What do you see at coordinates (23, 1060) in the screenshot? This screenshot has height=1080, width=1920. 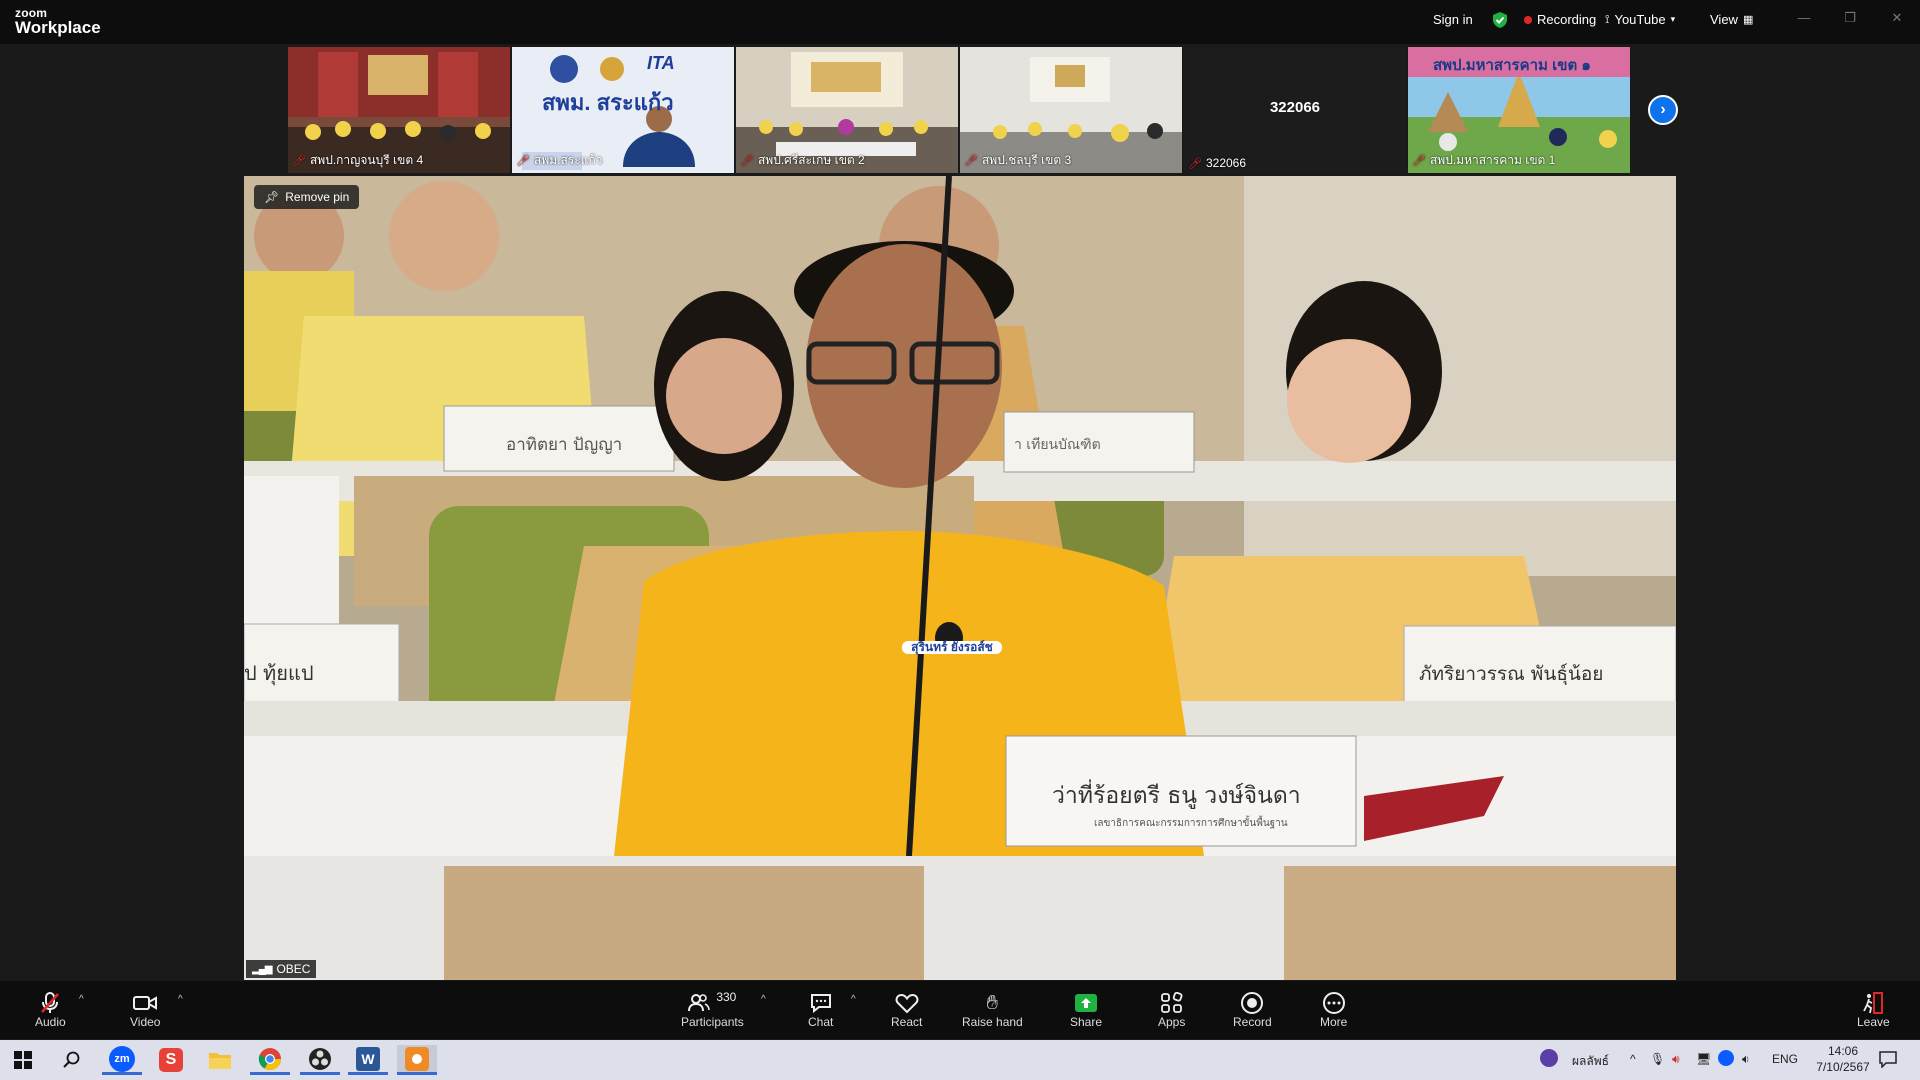 I see `windows-start-icon` at bounding box center [23, 1060].